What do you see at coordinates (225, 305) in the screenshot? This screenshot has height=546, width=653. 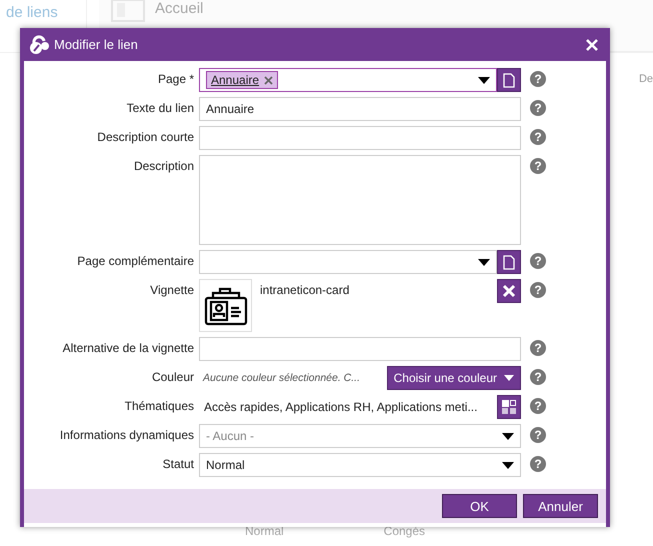 I see `id-card-icon` at bounding box center [225, 305].